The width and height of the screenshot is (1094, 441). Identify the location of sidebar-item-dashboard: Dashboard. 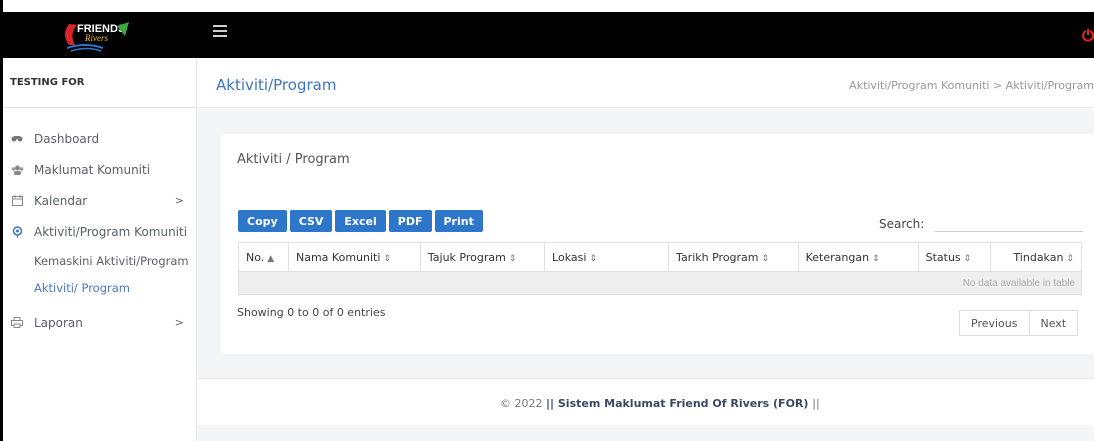
(98, 138).